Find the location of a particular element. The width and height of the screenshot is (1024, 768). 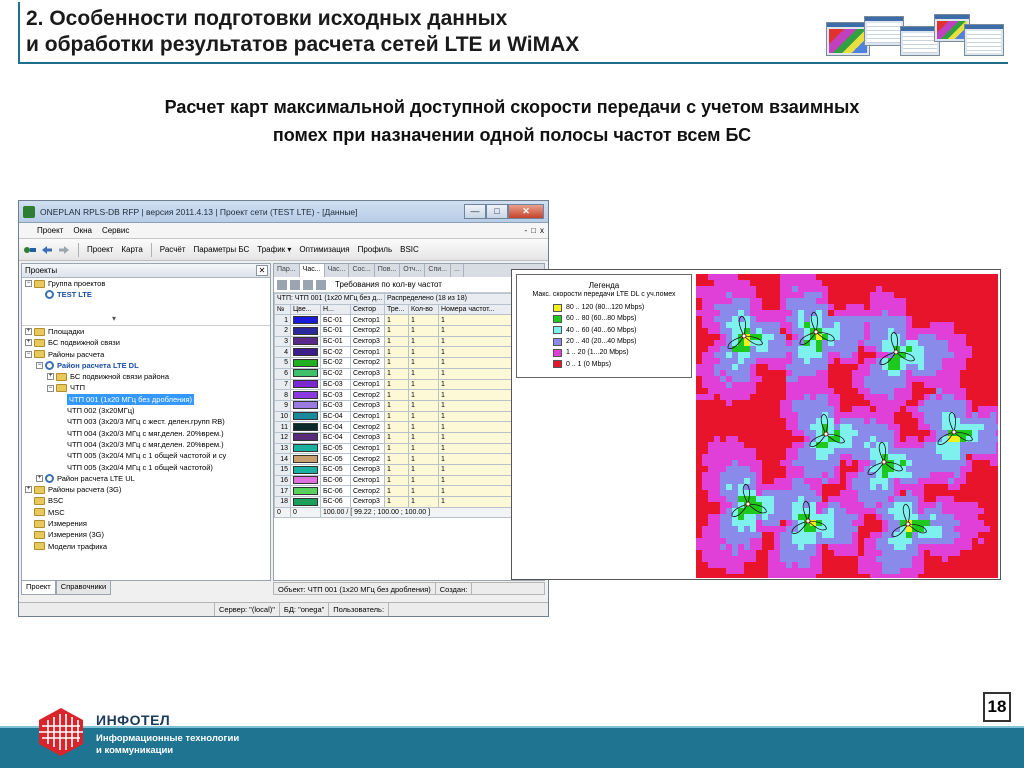

toolbar-project-button: Проект is located at coordinates (100, 249).